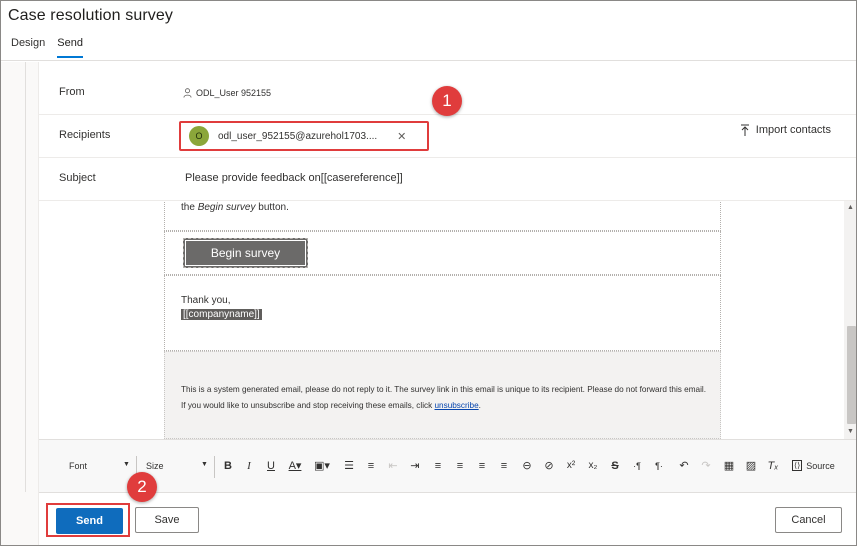 This screenshot has height=546, width=857. I want to click on upload-icon, so click(744, 130).